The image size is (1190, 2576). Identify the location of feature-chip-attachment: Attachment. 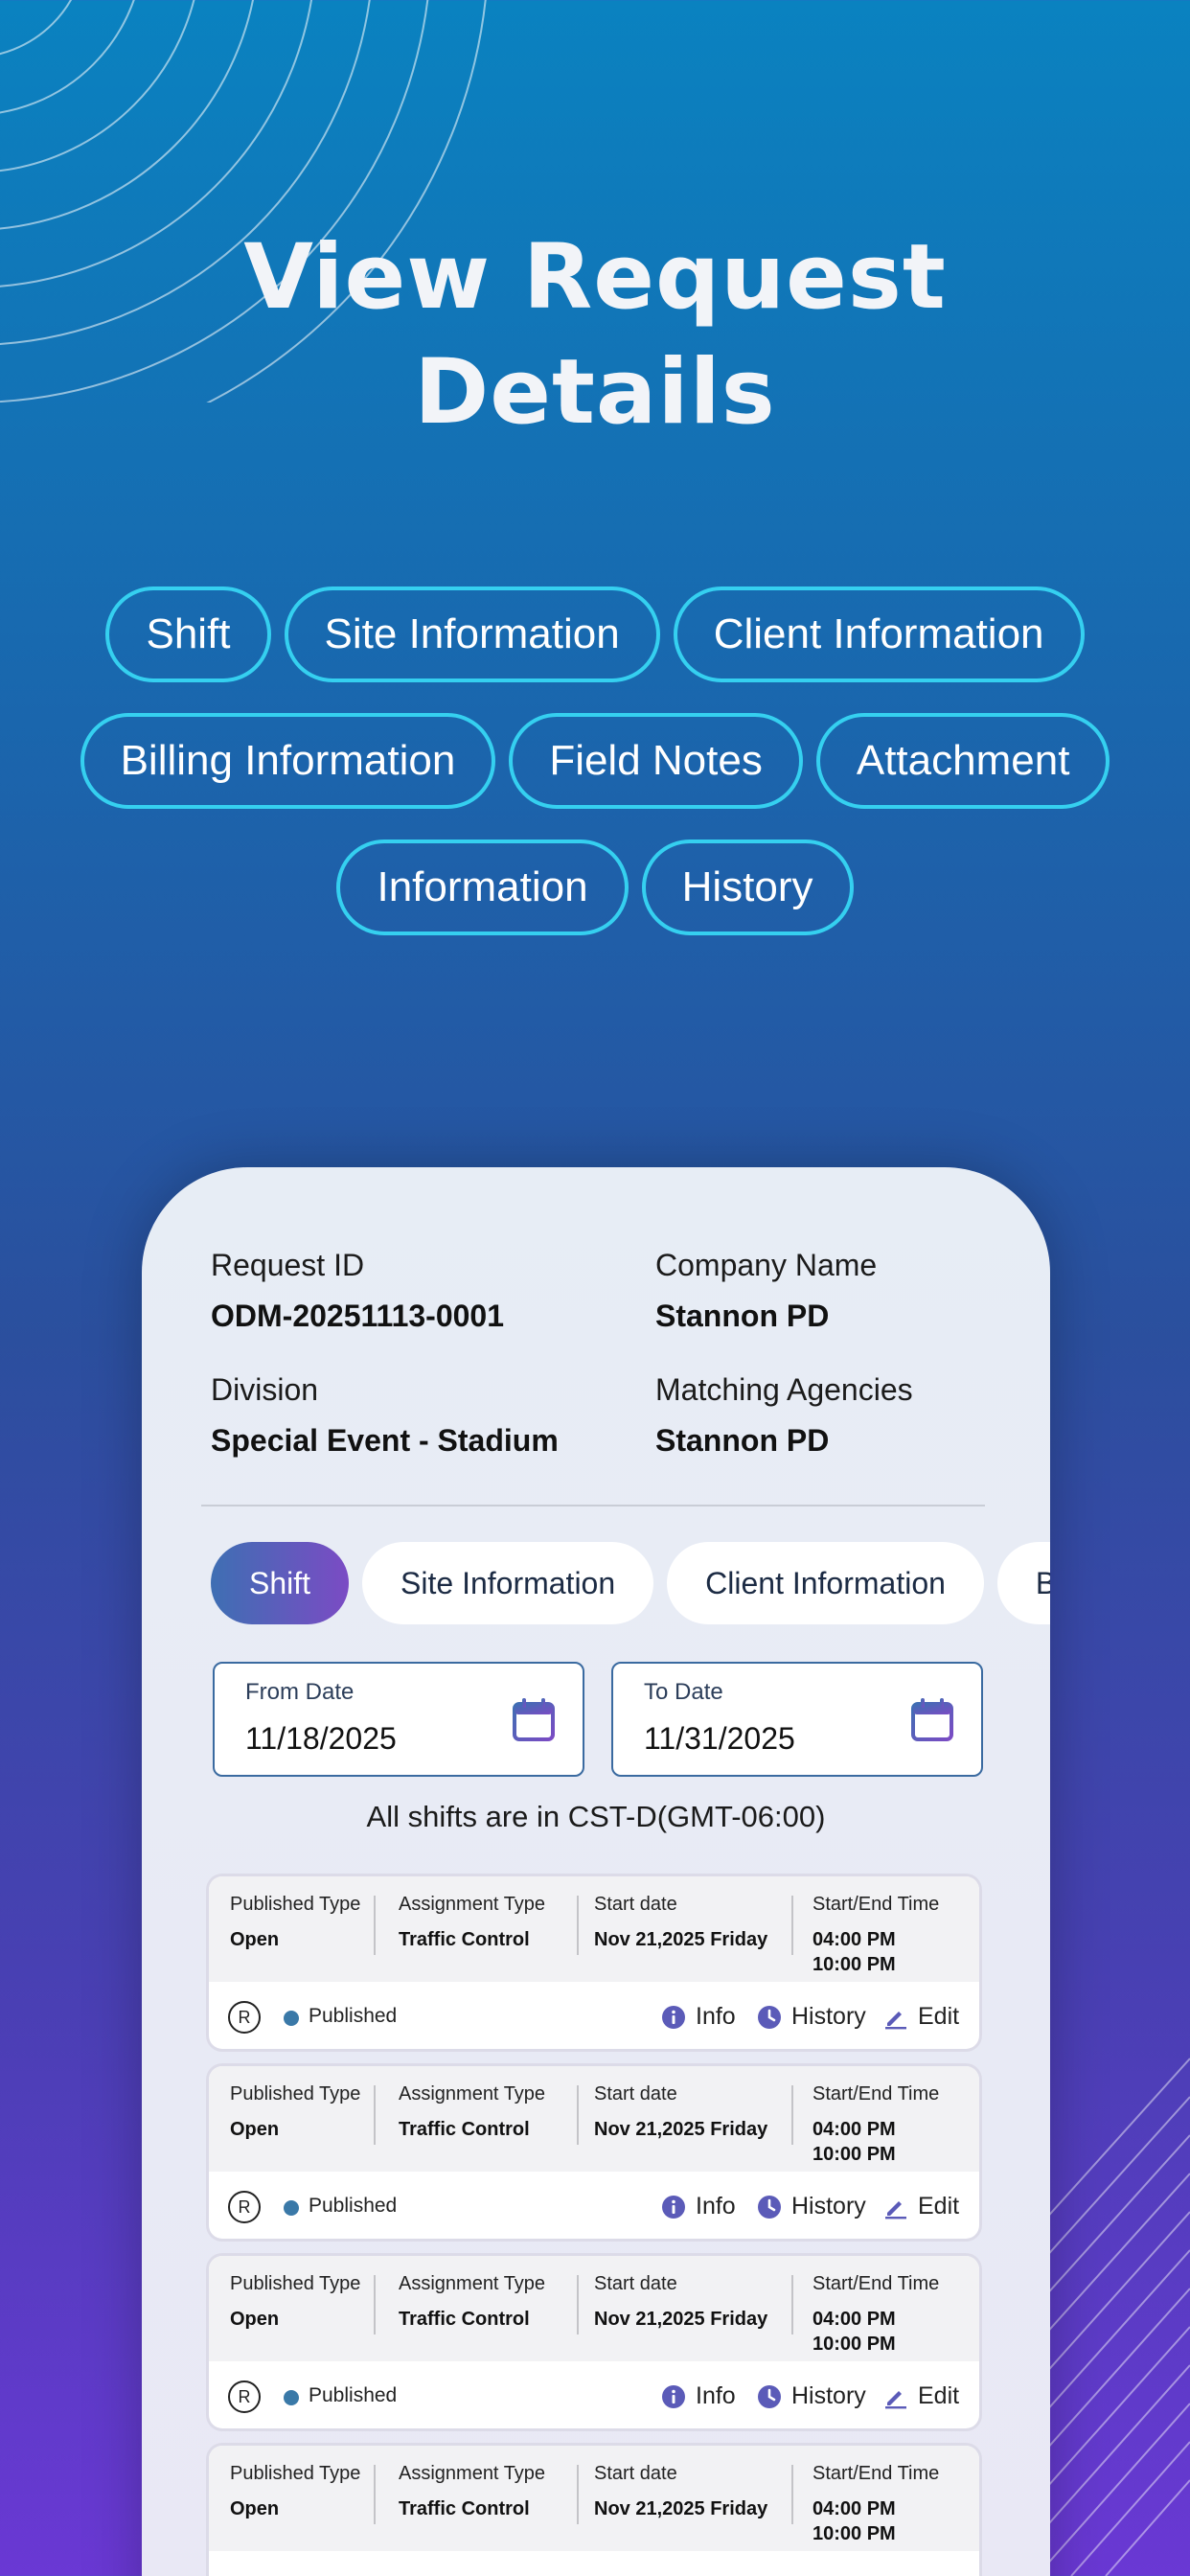
(963, 761).